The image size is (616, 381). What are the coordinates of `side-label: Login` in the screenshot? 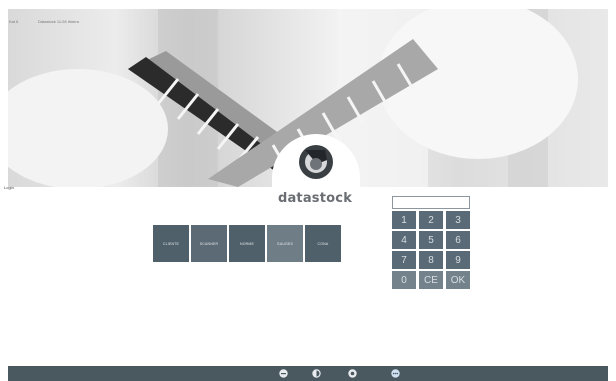 It's located at (9, 187).